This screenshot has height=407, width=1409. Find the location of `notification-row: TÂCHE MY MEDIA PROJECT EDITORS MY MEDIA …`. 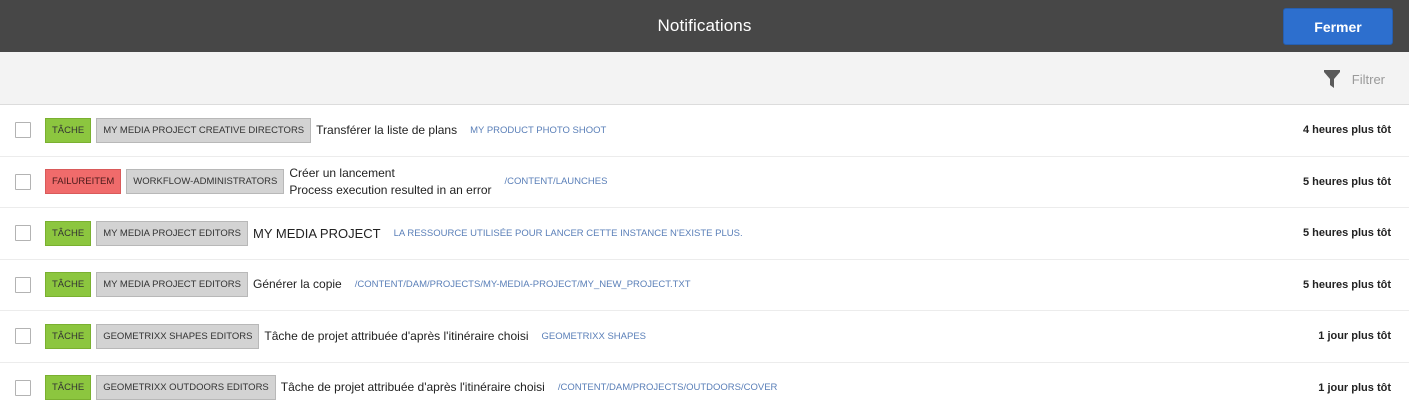

notification-row: TÂCHE MY MEDIA PROJECT EDITORS MY MEDIA … is located at coordinates (704, 234).